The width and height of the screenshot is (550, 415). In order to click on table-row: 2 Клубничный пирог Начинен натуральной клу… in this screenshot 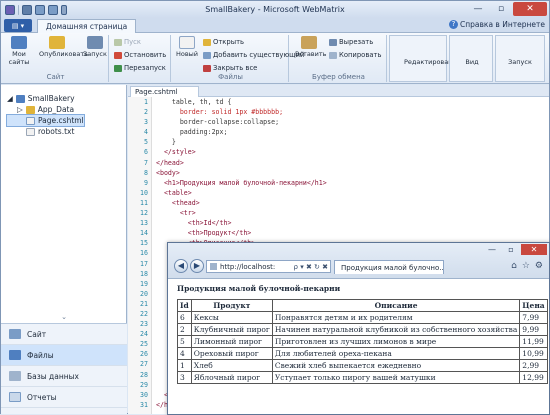, I will do `click(362, 329)`.